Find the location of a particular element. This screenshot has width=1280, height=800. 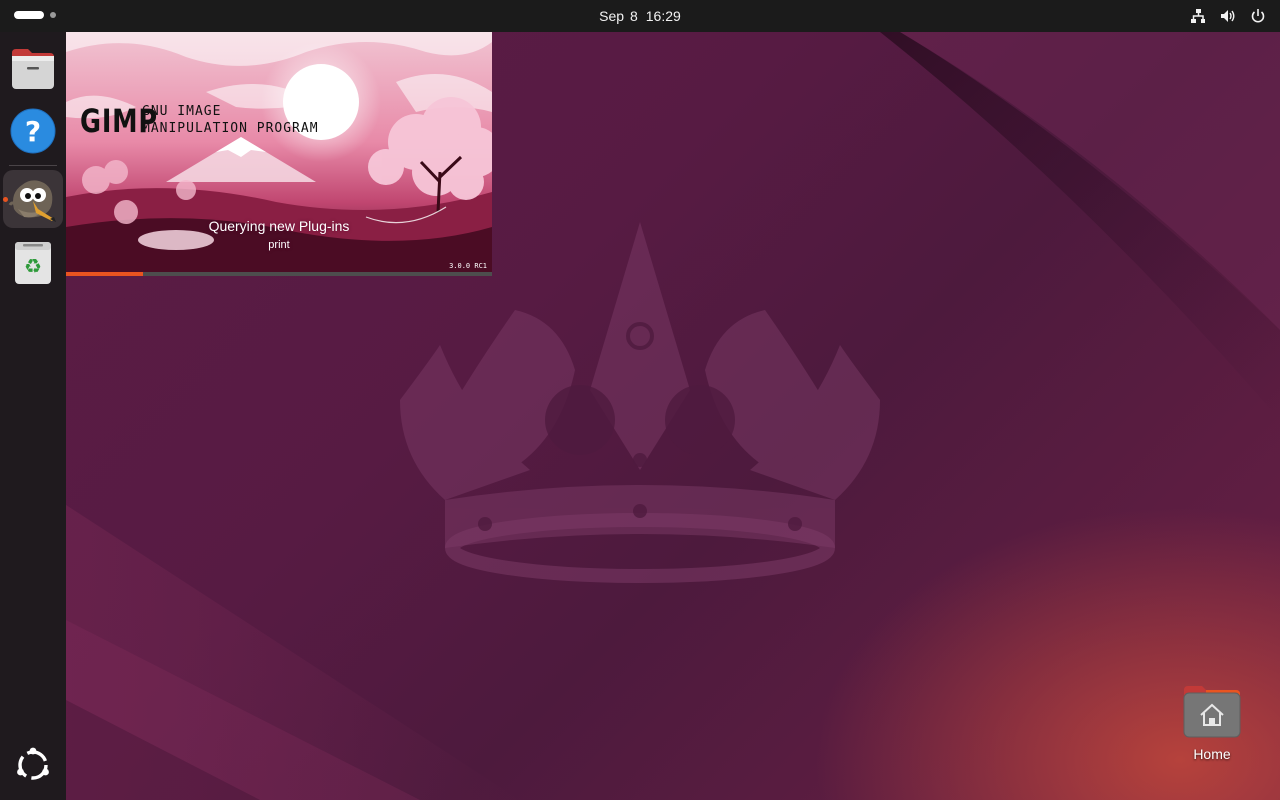

dock-item-trash: ♻ is located at coordinates (33, 263).